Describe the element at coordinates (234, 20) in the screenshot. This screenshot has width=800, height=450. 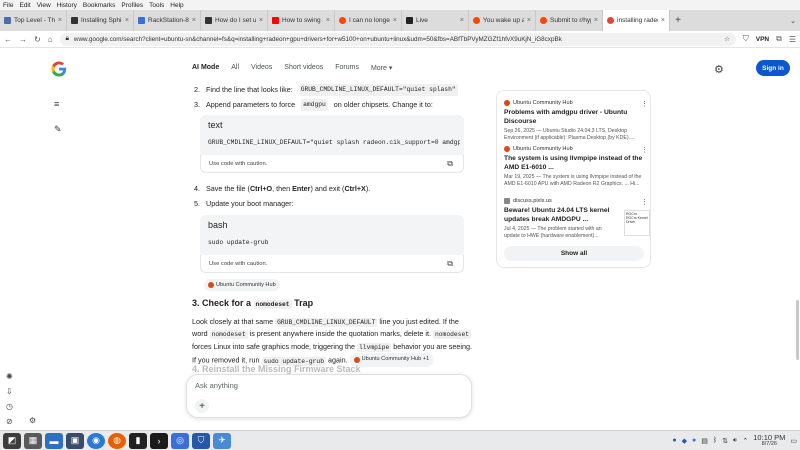
I see `tab-3: How do I set up a P×` at that location.